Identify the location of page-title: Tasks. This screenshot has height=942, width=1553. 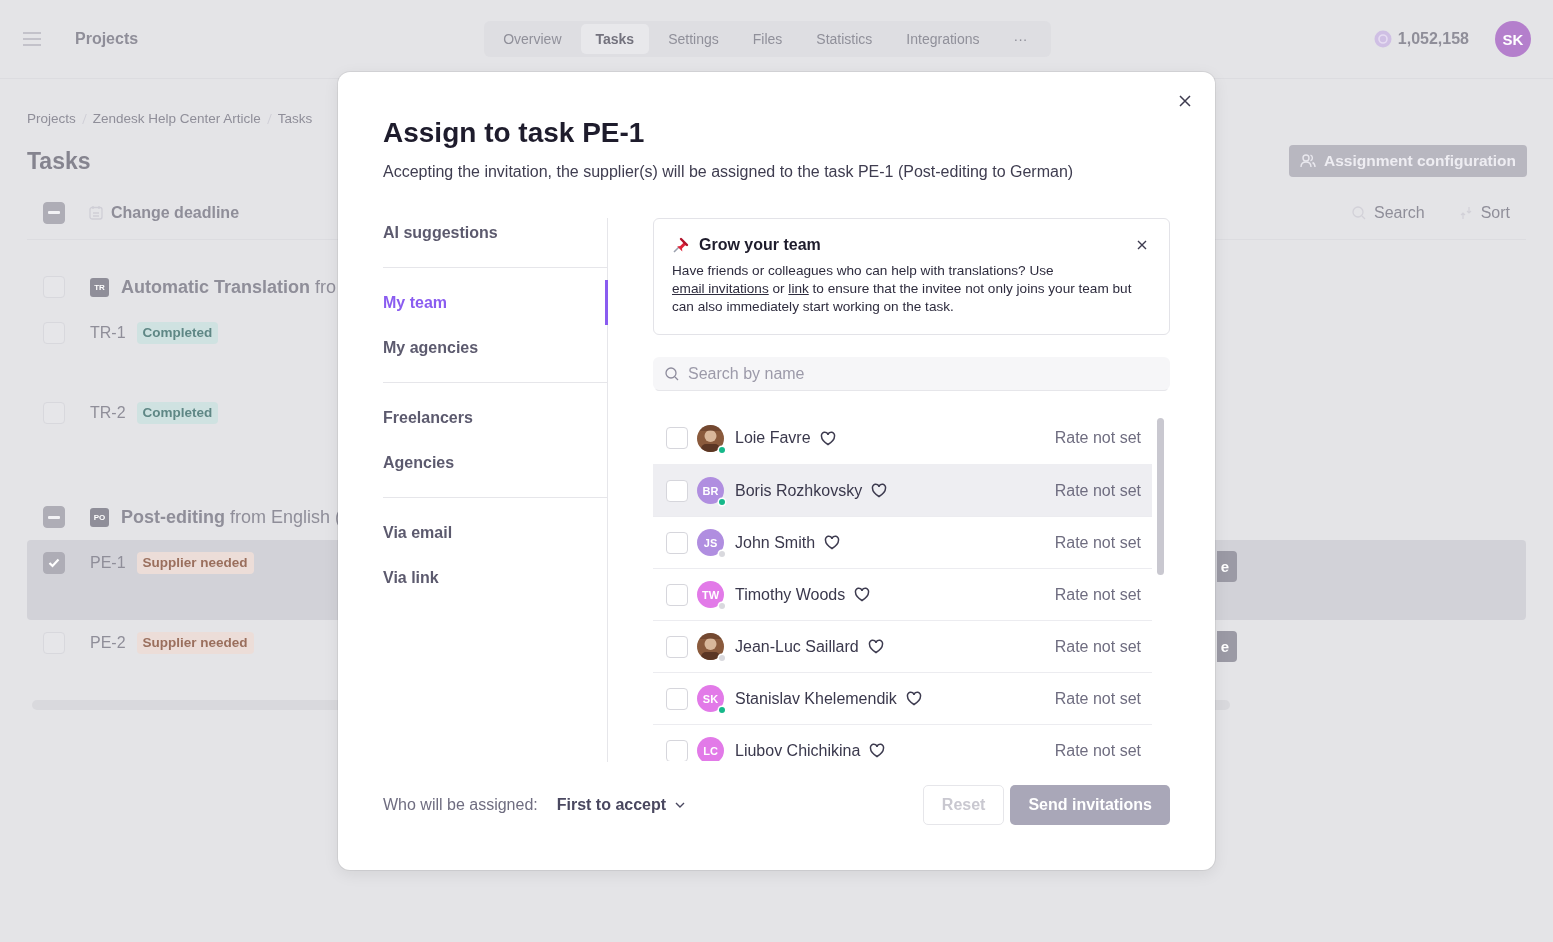
(59, 161).